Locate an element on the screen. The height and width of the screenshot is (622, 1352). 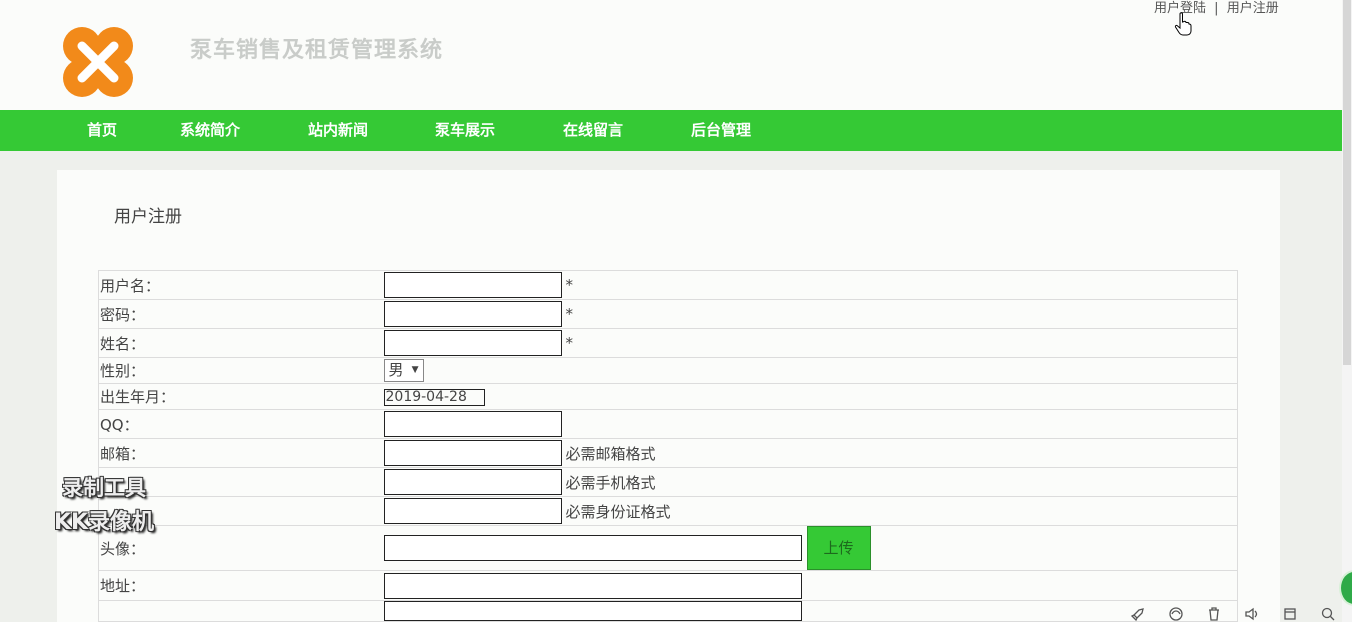
watermark-line2: KK录像机 is located at coordinates (104, 522).